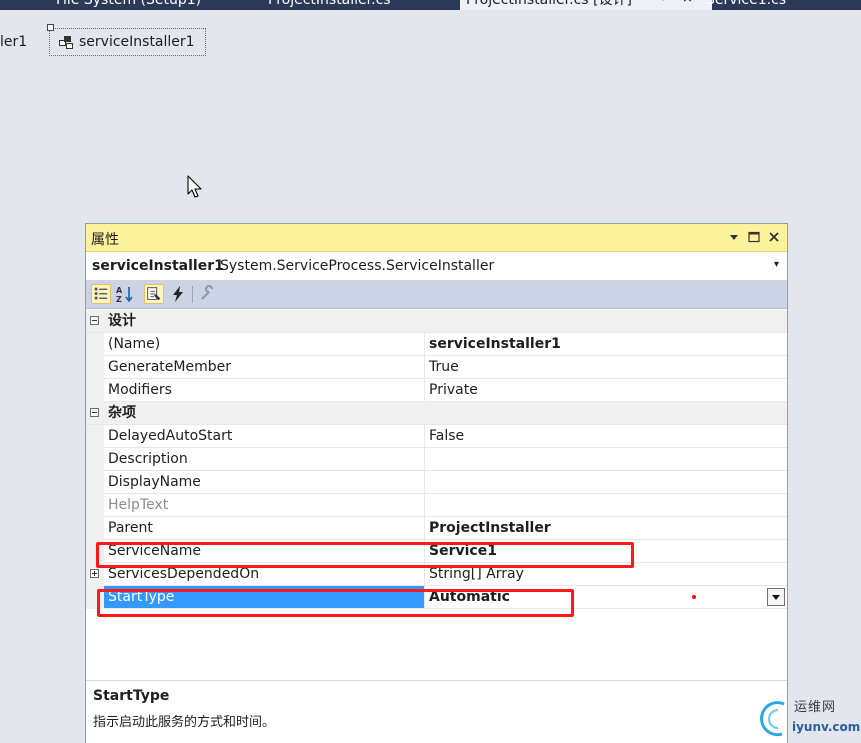 This screenshot has width=861, height=743. What do you see at coordinates (264, 367) in the screenshot?
I see `property-name: GenerateMember` at bounding box center [264, 367].